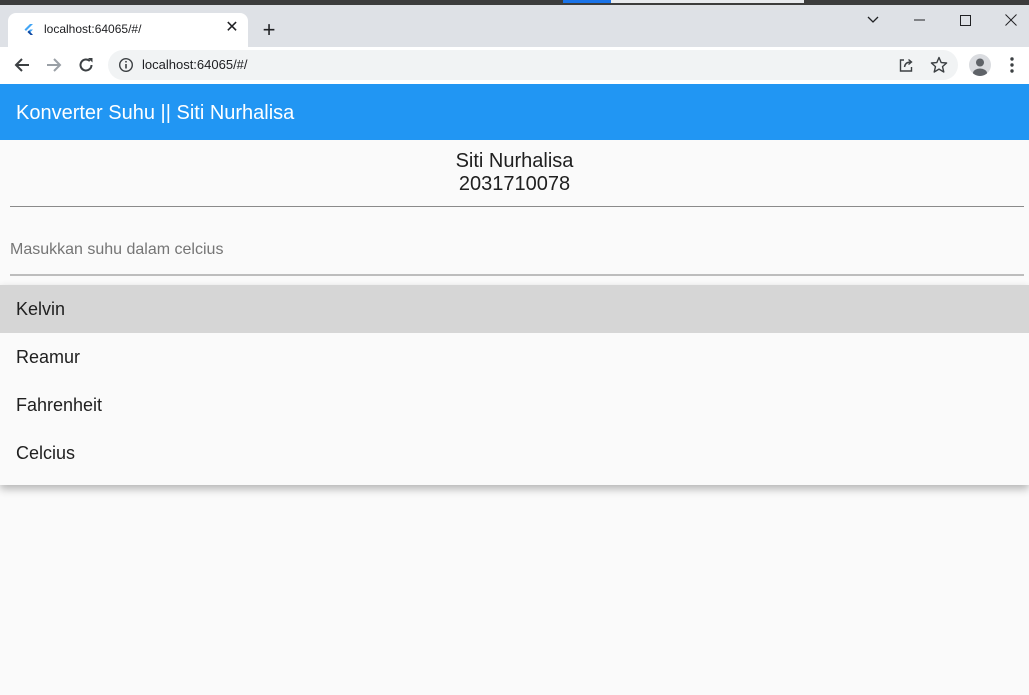  Describe the element at coordinates (54, 65) in the screenshot. I see `forward-icon` at that location.